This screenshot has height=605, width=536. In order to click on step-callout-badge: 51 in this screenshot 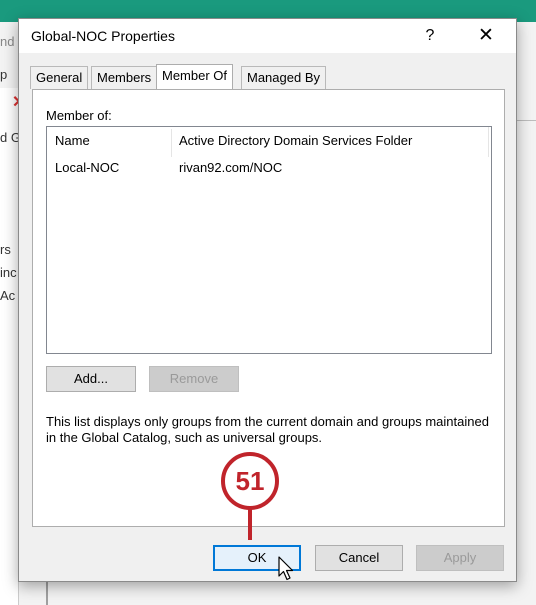, I will do `click(250, 481)`.